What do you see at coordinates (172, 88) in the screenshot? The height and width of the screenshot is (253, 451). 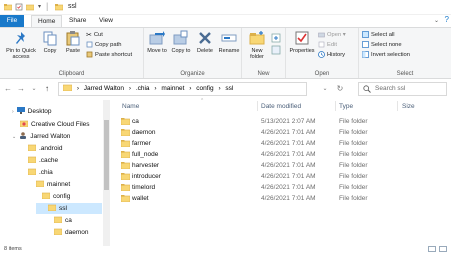 I see `breadcrumb-mainnet: mainnet` at bounding box center [172, 88].